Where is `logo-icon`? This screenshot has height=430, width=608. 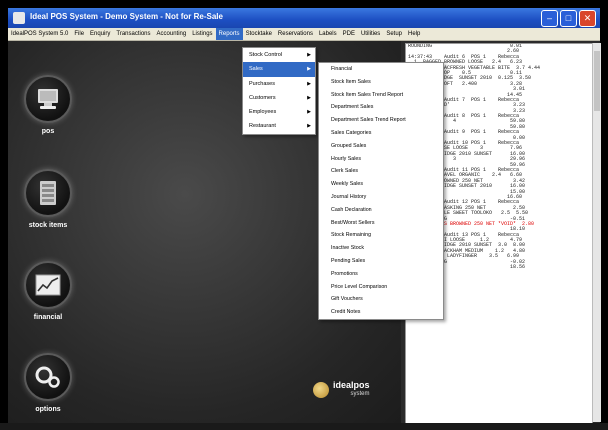 logo-icon is located at coordinates (321, 390).